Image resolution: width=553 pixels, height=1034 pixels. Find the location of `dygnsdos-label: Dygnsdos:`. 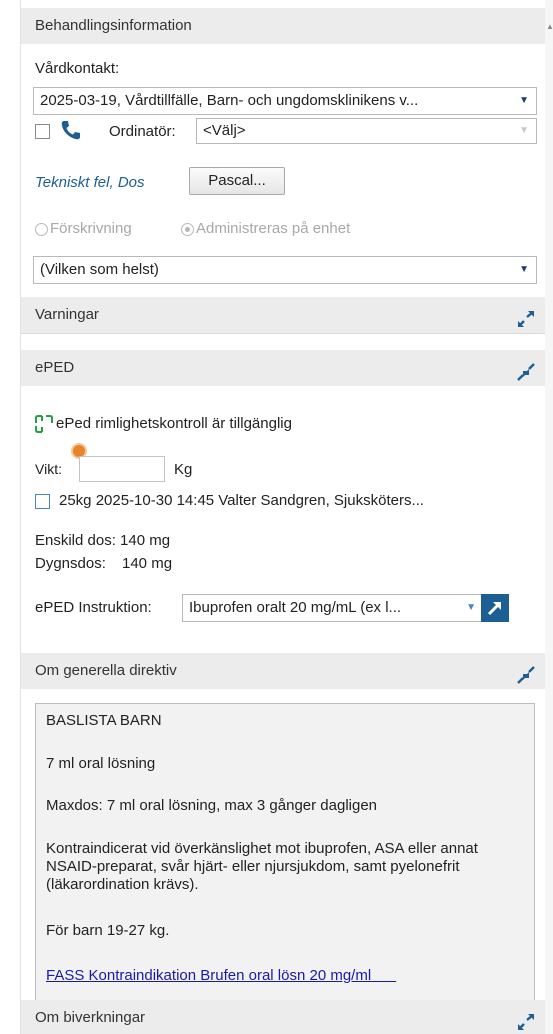

dygnsdos-label: Dygnsdos: is located at coordinates (70, 563).